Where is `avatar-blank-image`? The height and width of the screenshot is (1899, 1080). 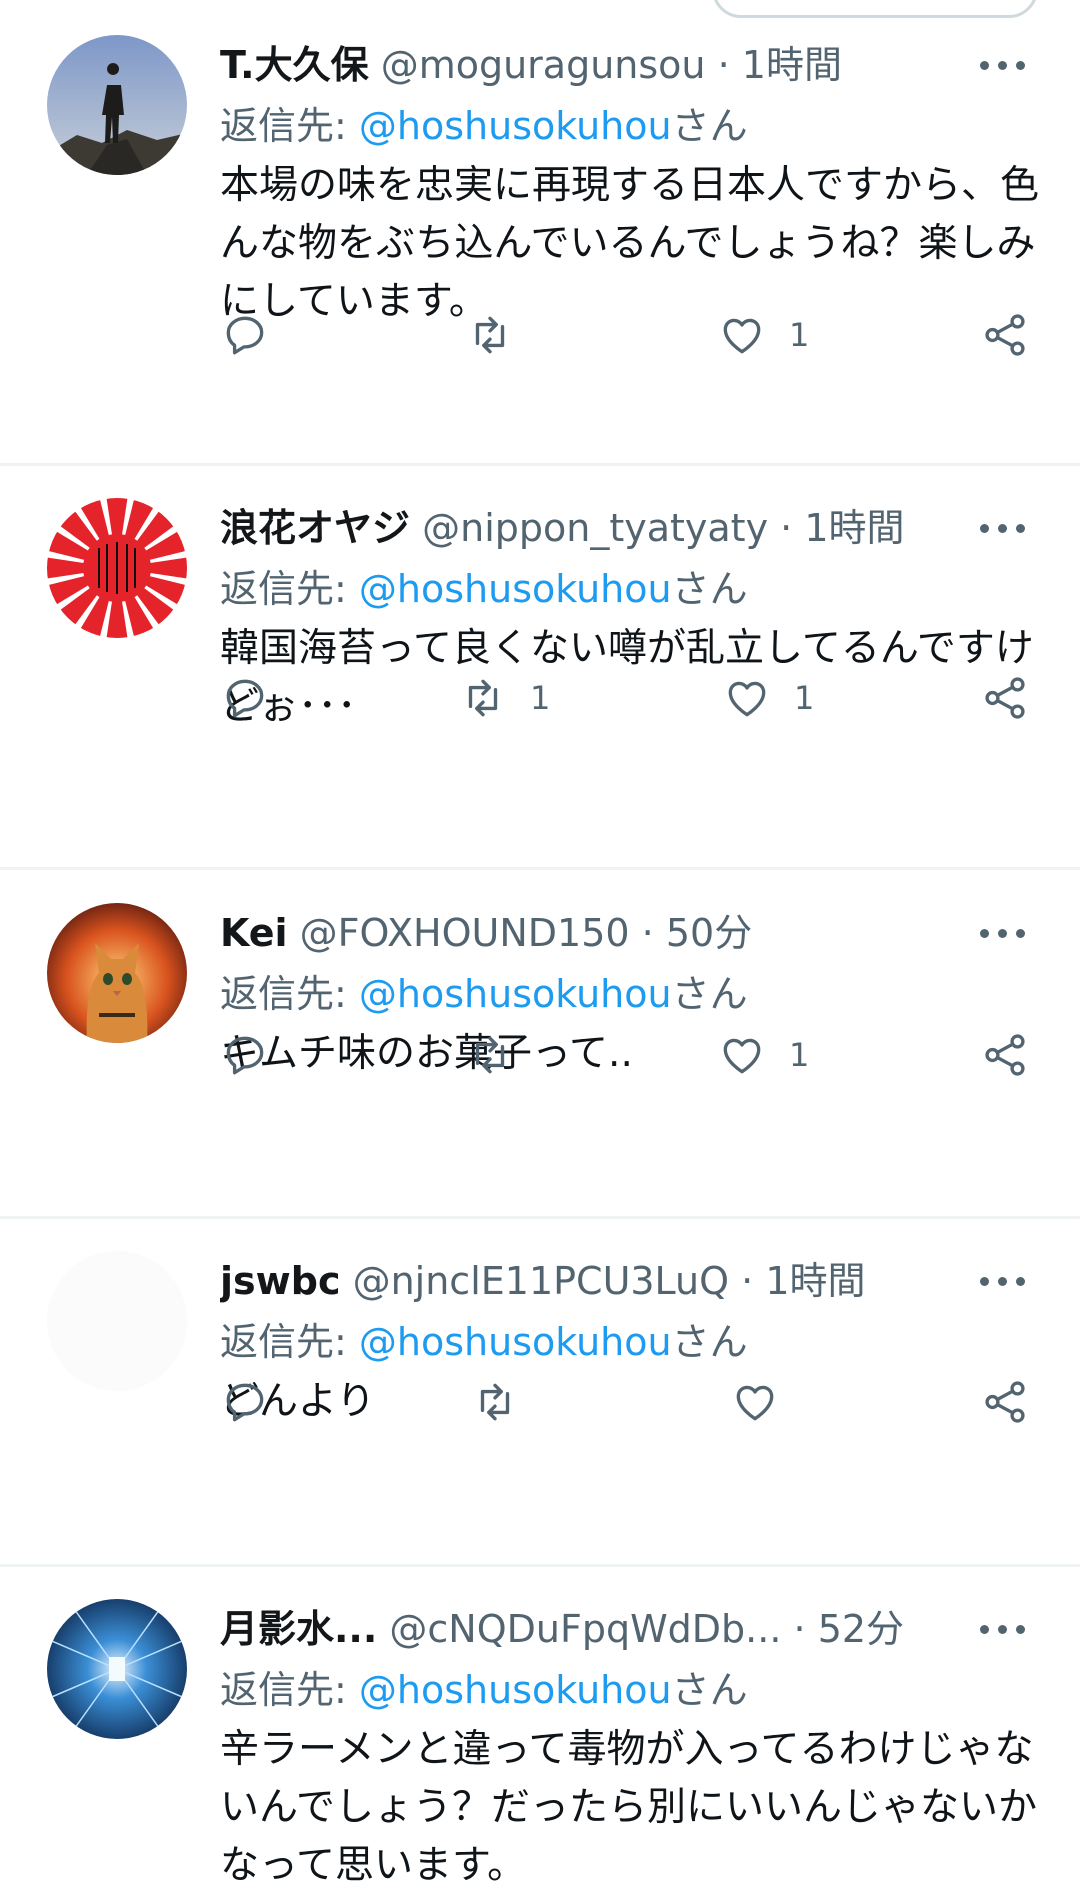 avatar-blank-image is located at coordinates (117, 1321).